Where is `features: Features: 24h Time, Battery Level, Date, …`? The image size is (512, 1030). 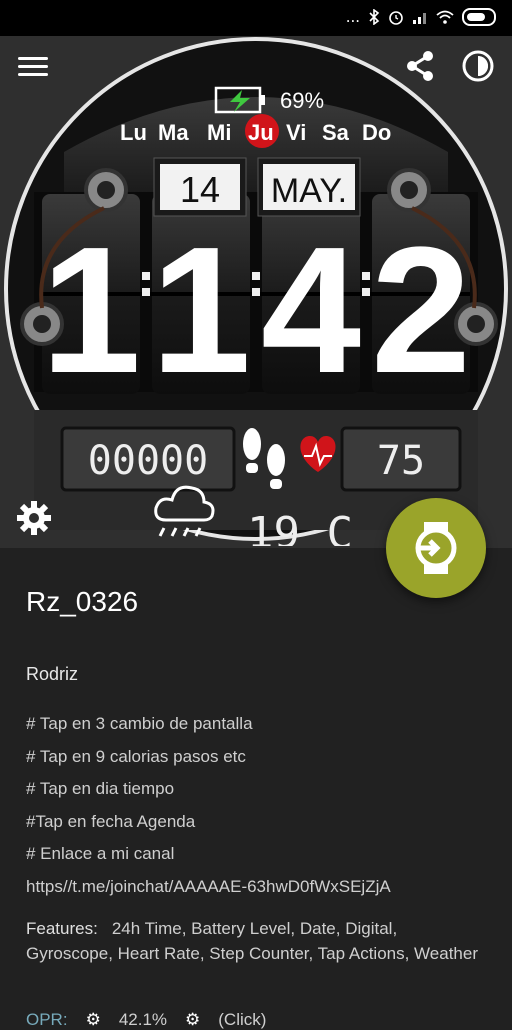
features: Features: 24h Time, Battery Level, Date, … is located at coordinates (256, 941).